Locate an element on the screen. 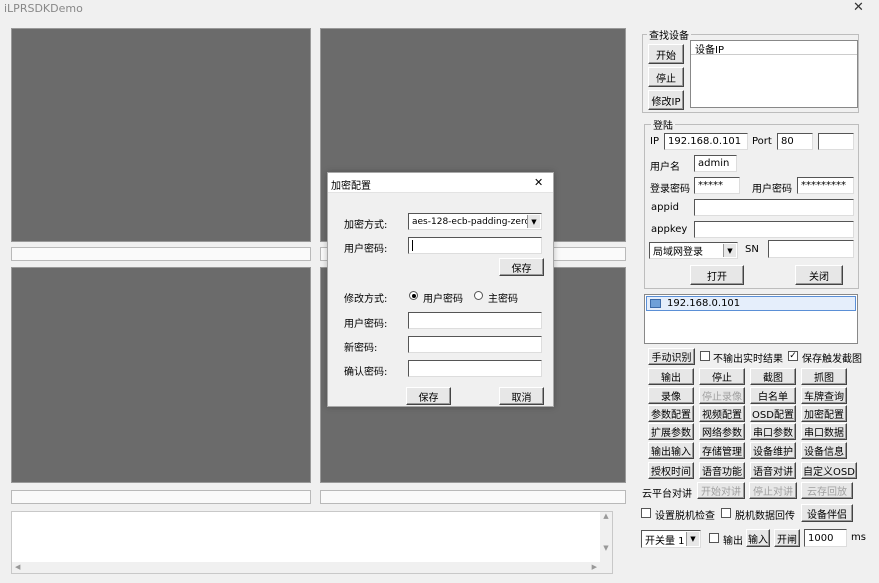 This screenshot has width=879, height=583. license-time-button: 授权时间 is located at coordinates (671, 470).